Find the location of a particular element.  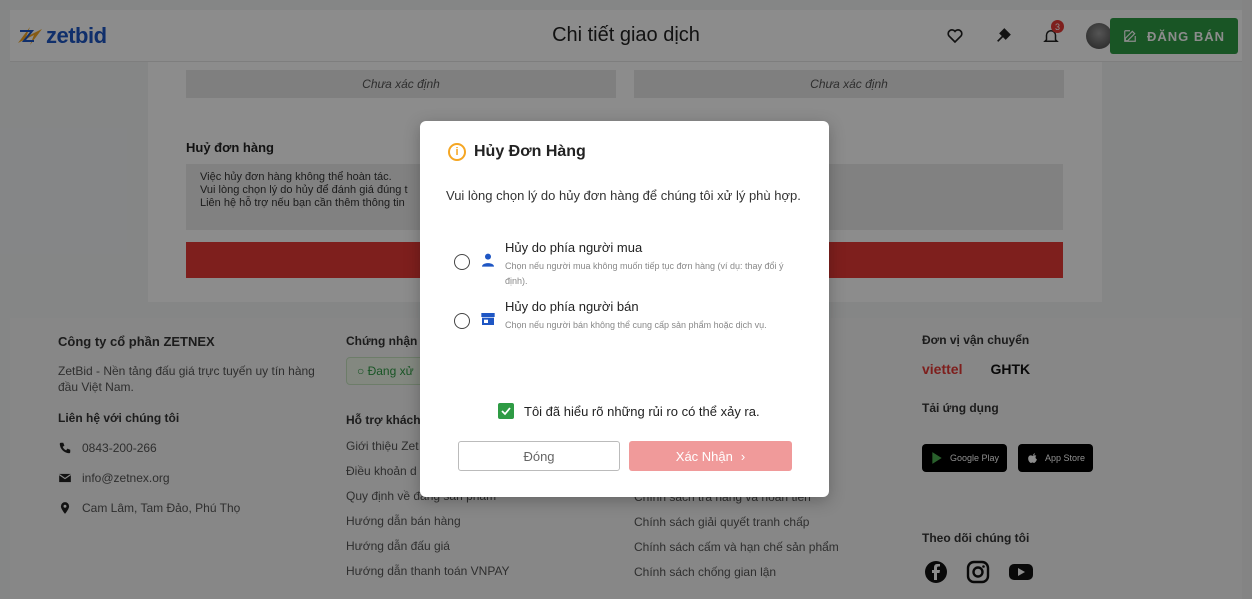

close-button: Đóng is located at coordinates (539, 456).